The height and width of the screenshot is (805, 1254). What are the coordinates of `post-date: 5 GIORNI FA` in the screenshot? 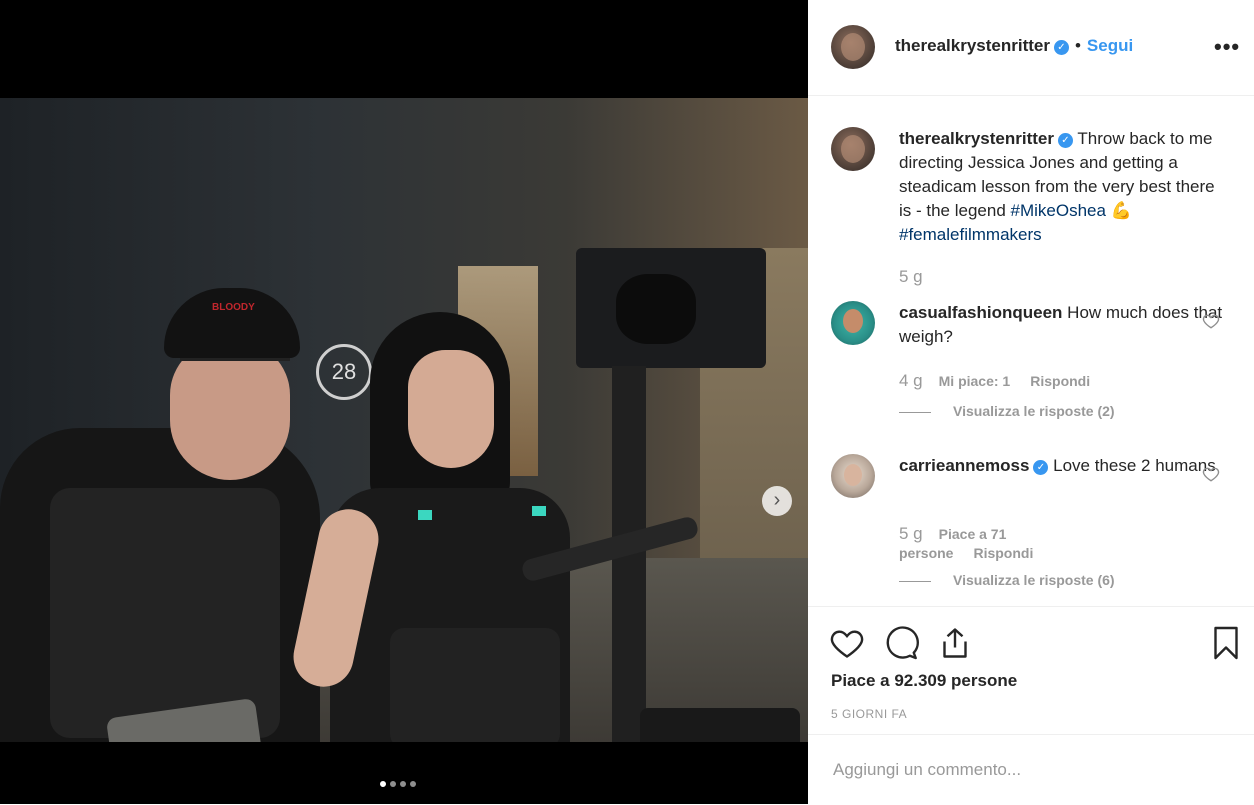 It's located at (869, 714).